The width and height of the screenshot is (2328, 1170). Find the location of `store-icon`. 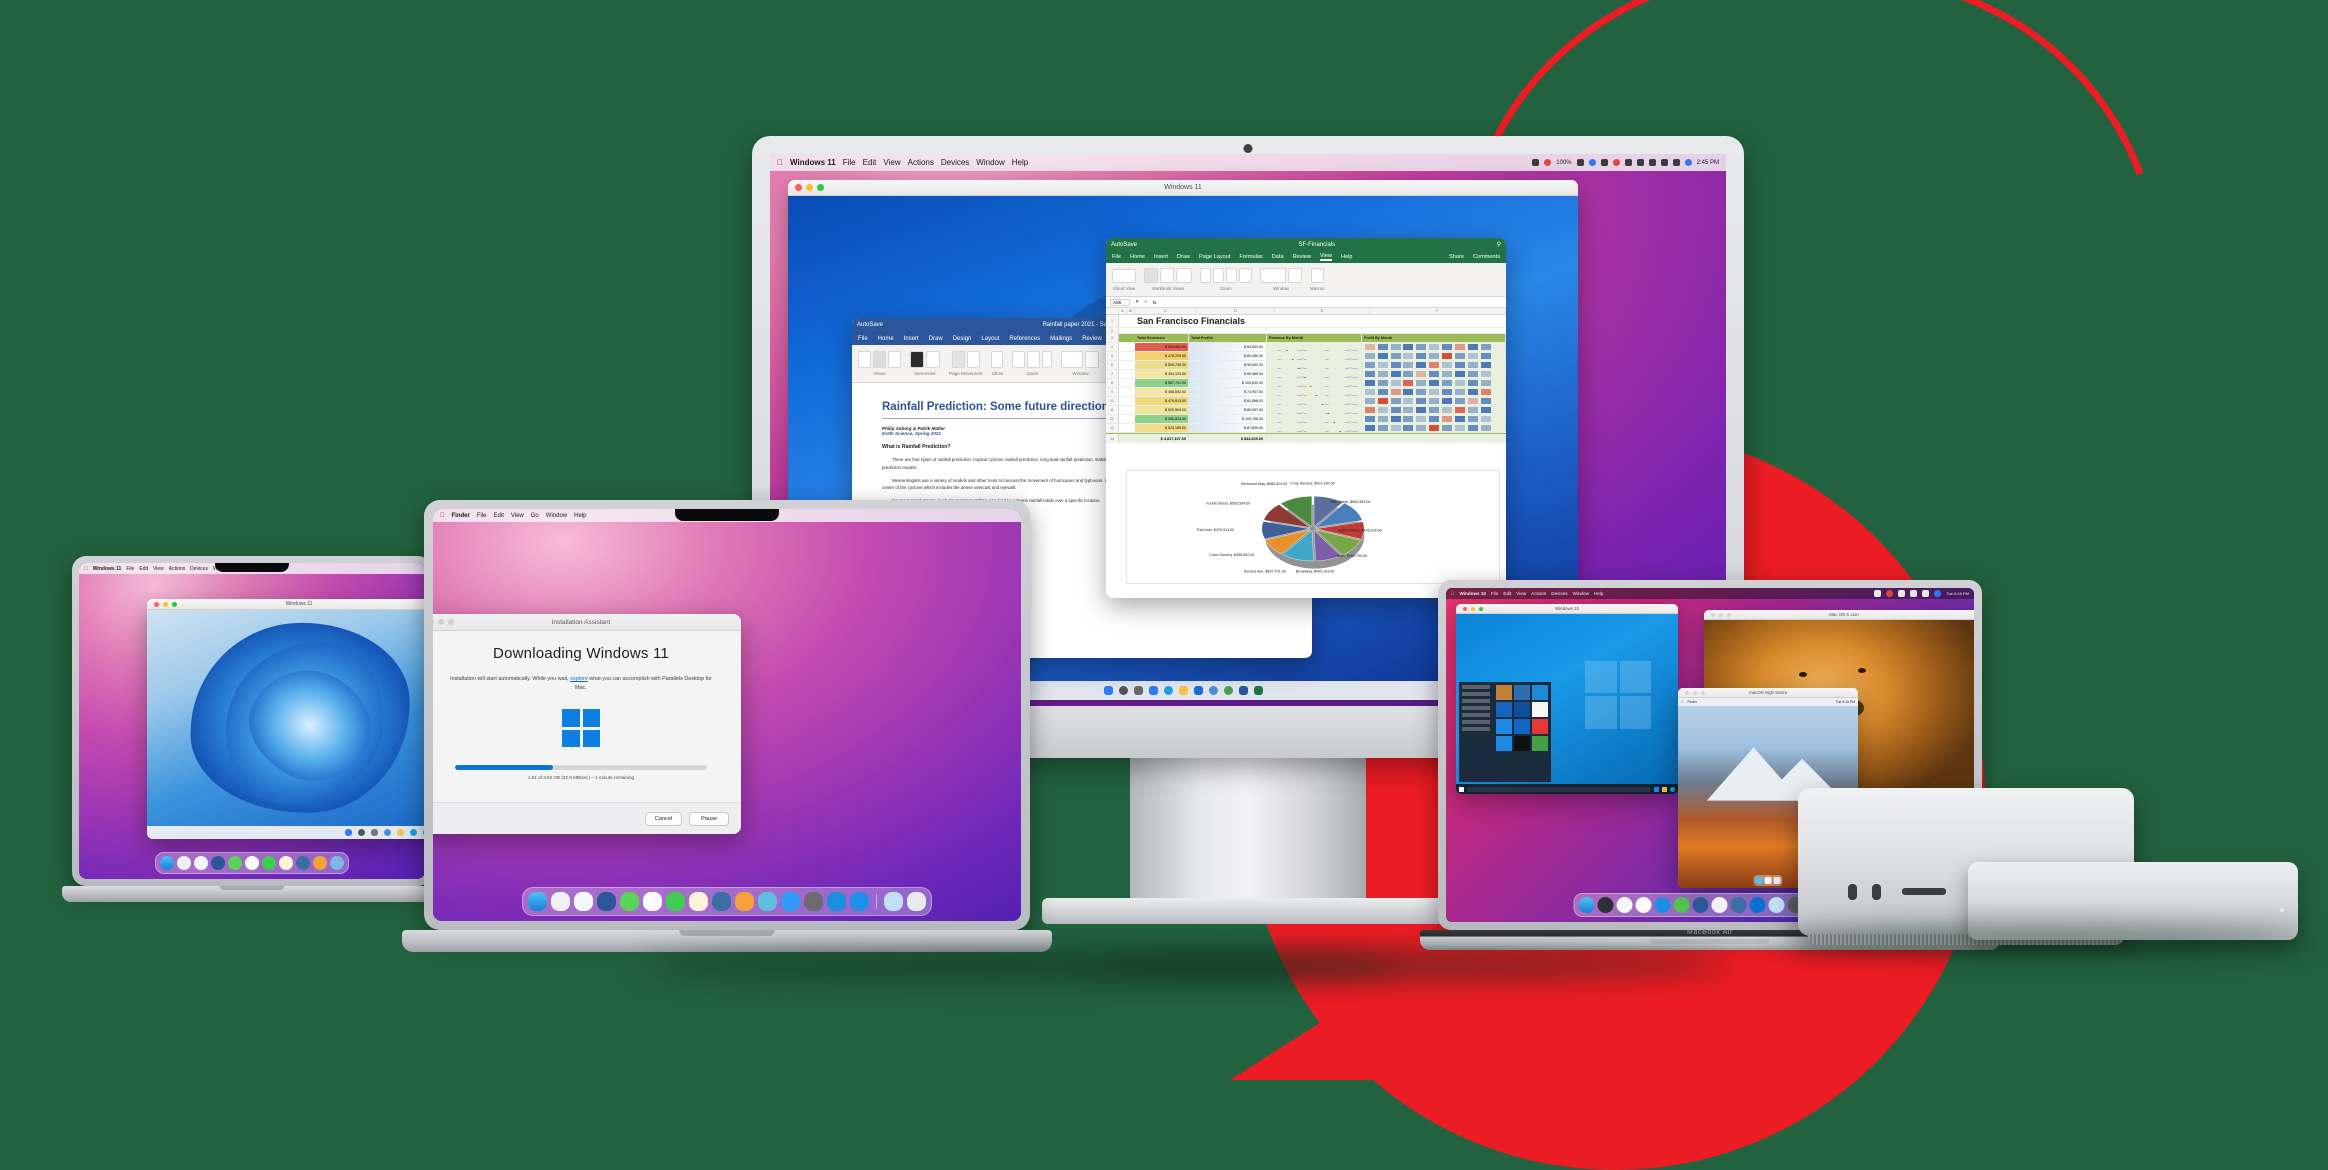

store-icon is located at coordinates (1198, 690).